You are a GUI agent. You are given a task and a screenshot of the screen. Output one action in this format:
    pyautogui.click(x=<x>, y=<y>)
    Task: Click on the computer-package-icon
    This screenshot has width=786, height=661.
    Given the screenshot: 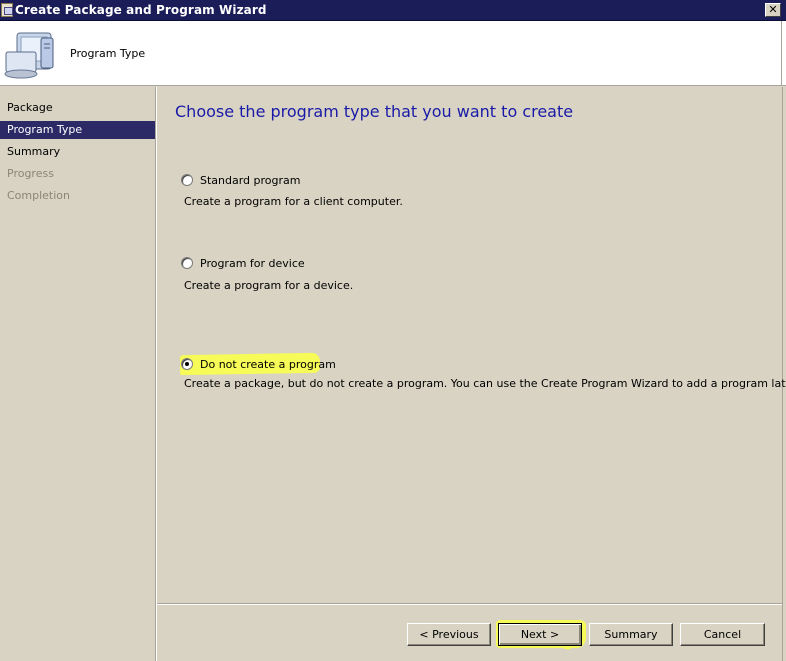 What is the action you would take?
    pyautogui.click(x=29, y=55)
    